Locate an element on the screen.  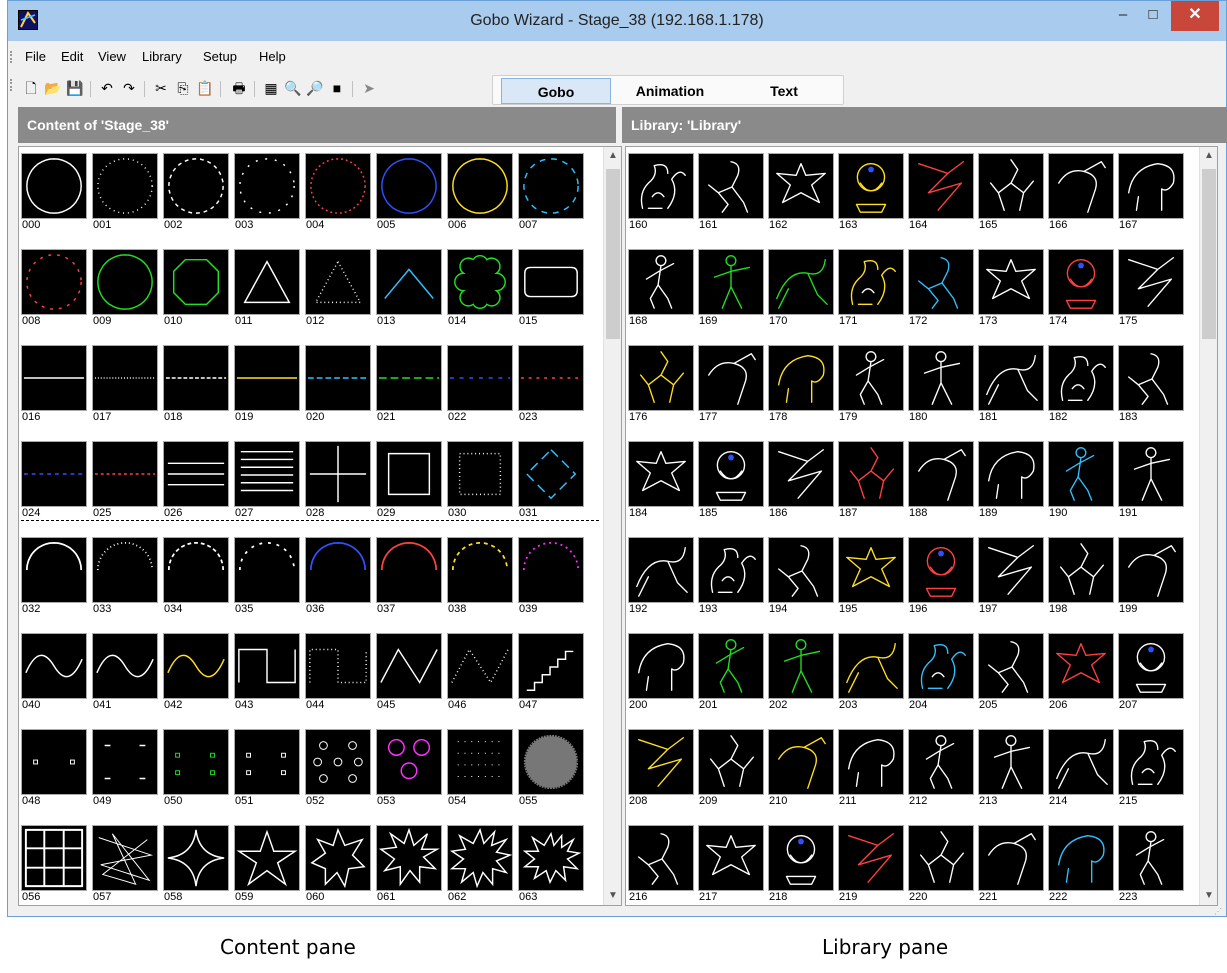
menu-view: View is located at coordinates (112, 56).